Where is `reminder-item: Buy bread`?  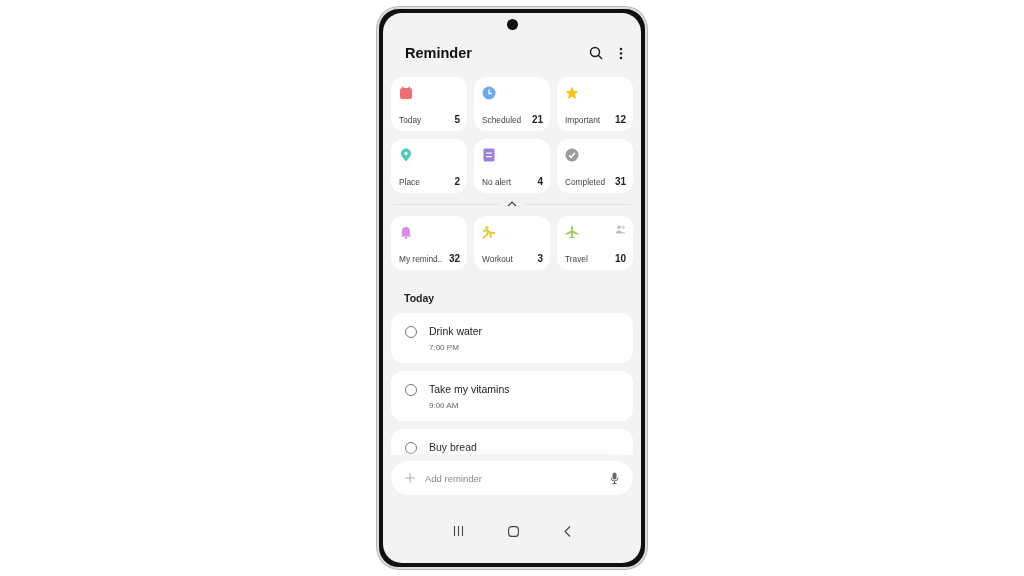 reminder-item: Buy bread is located at coordinates (512, 442).